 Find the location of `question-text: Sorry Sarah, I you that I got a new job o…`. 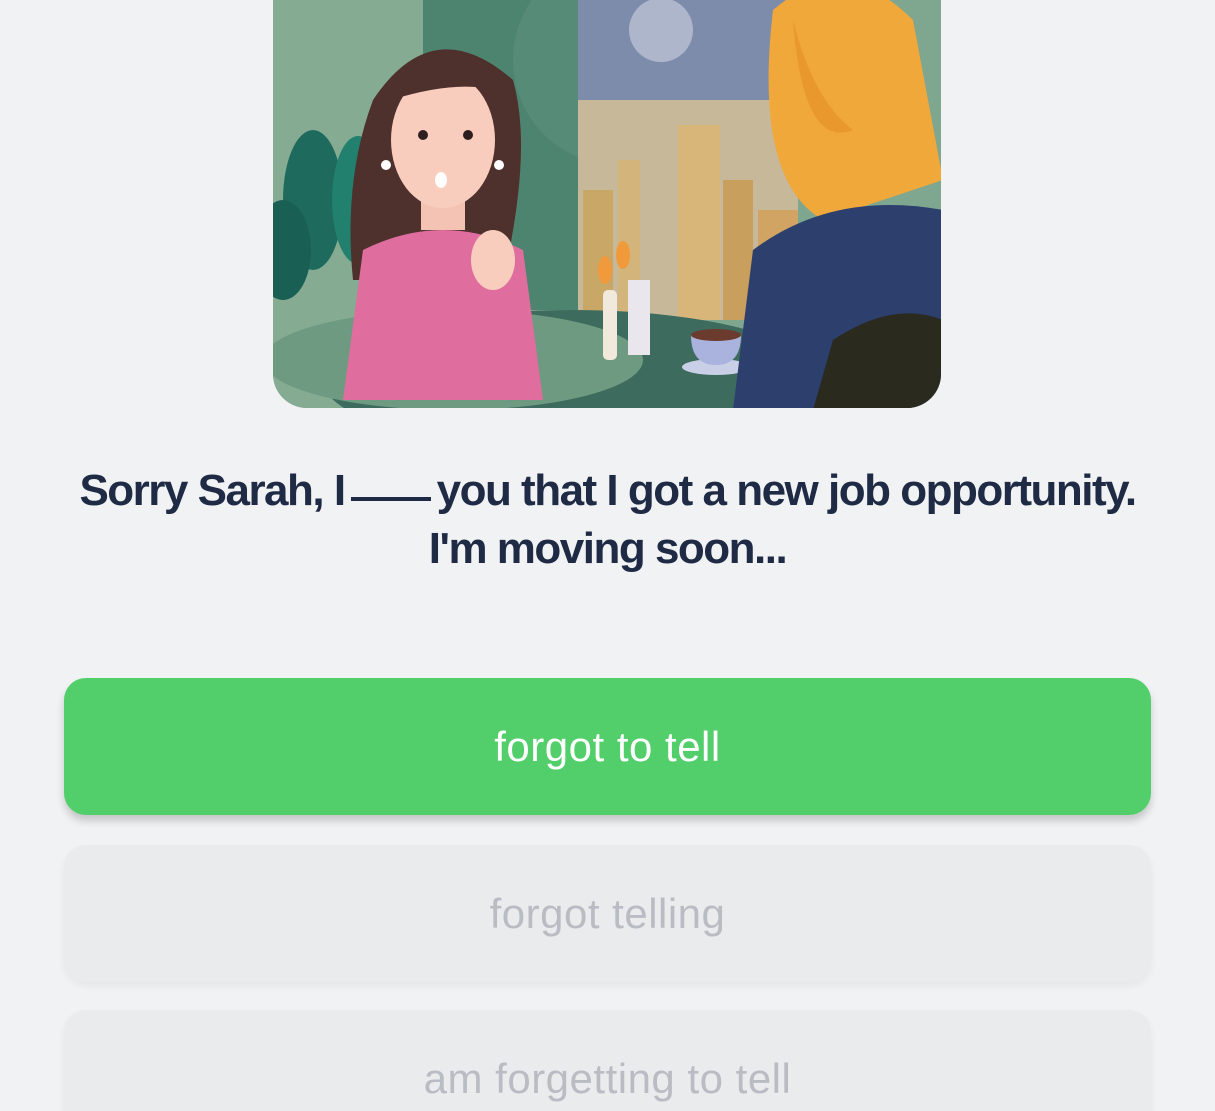

question-text: Sorry Sarah, I you that I got a new job o… is located at coordinates (607, 520).